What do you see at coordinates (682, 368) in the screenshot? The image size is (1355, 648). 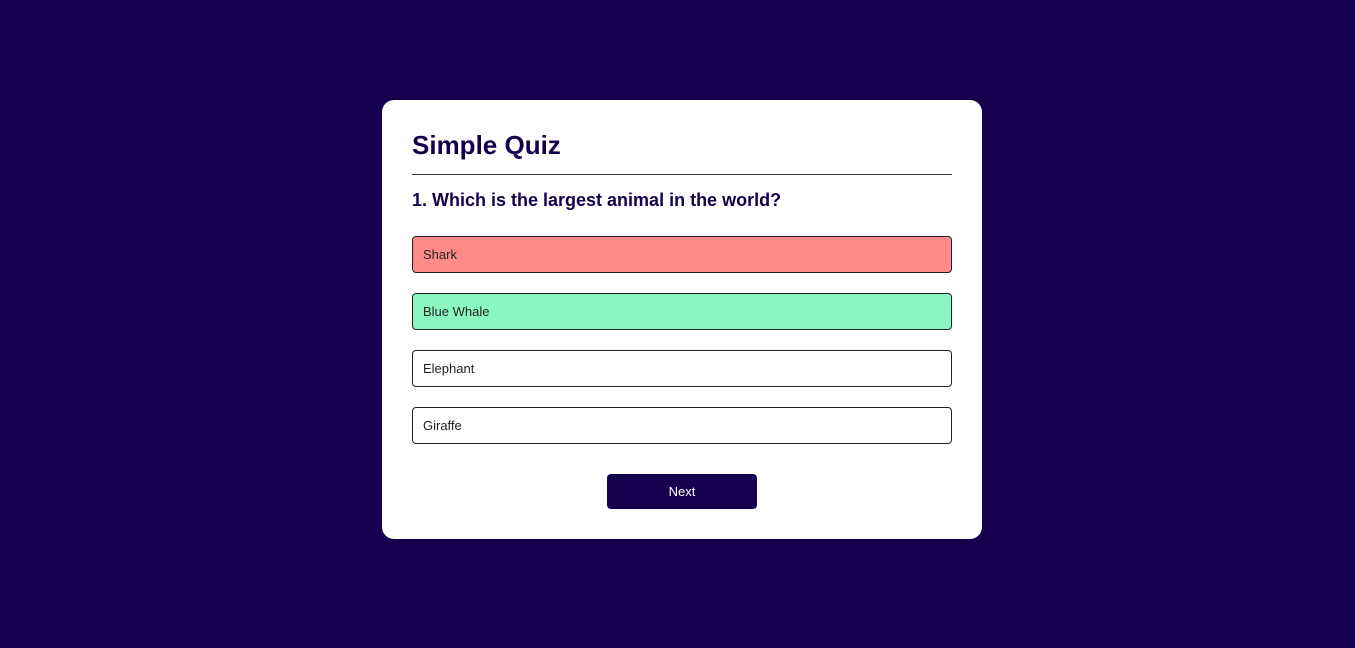 I see `answer-button-elephant: Elephant` at bounding box center [682, 368].